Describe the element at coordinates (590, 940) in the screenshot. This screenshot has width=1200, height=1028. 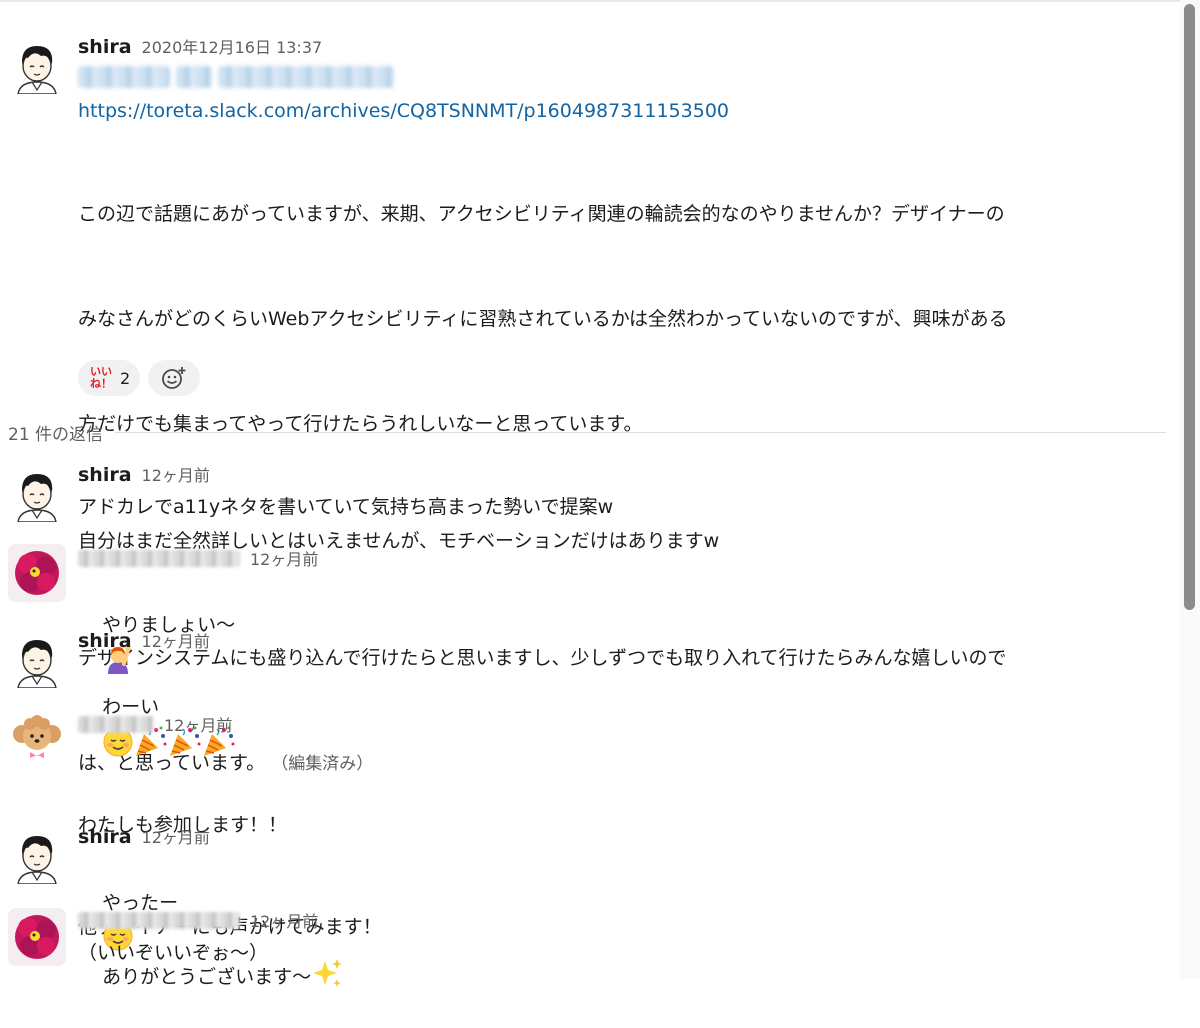
I see `reply-message: 12ヶ月前 （いいぞいいぞぉ〜）` at that location.